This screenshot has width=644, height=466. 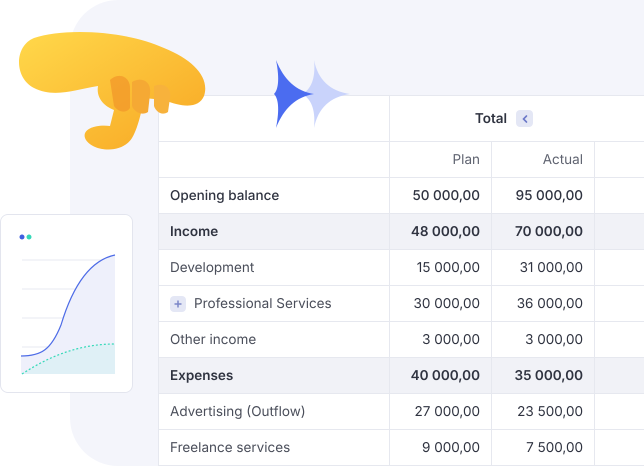 I want to click on amount-cell: 70 000,00, so click(x=543, y=232).